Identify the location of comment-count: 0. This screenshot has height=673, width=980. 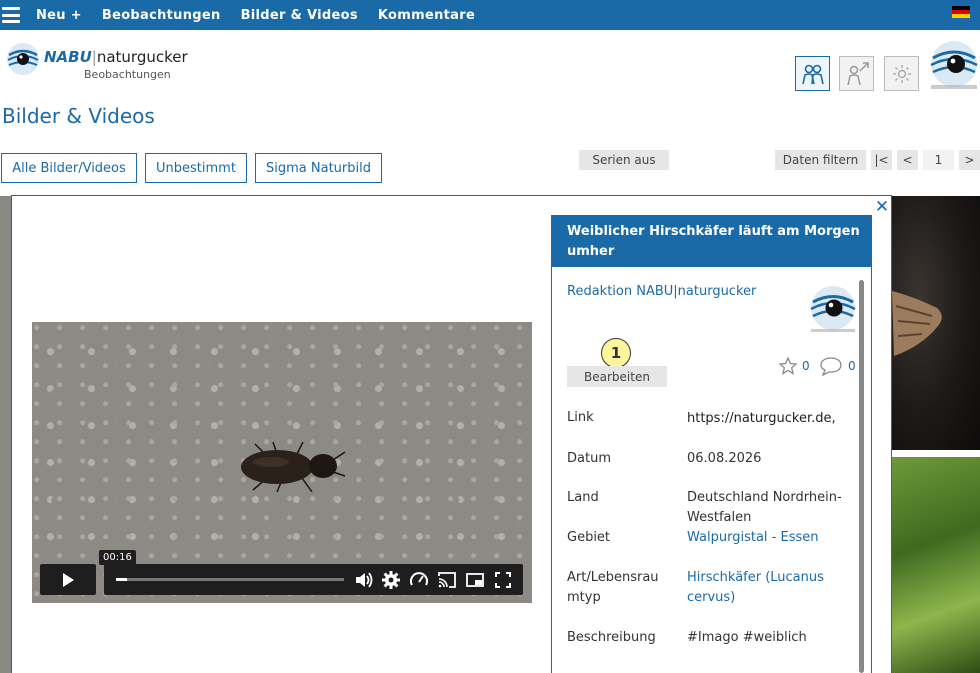
(837, 366).